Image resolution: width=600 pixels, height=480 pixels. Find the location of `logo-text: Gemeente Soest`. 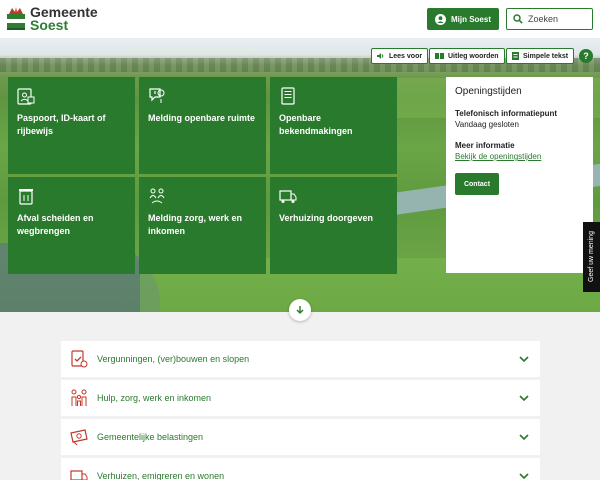

logo-text: Gemeente Soest is located at coordinates (64, 19).